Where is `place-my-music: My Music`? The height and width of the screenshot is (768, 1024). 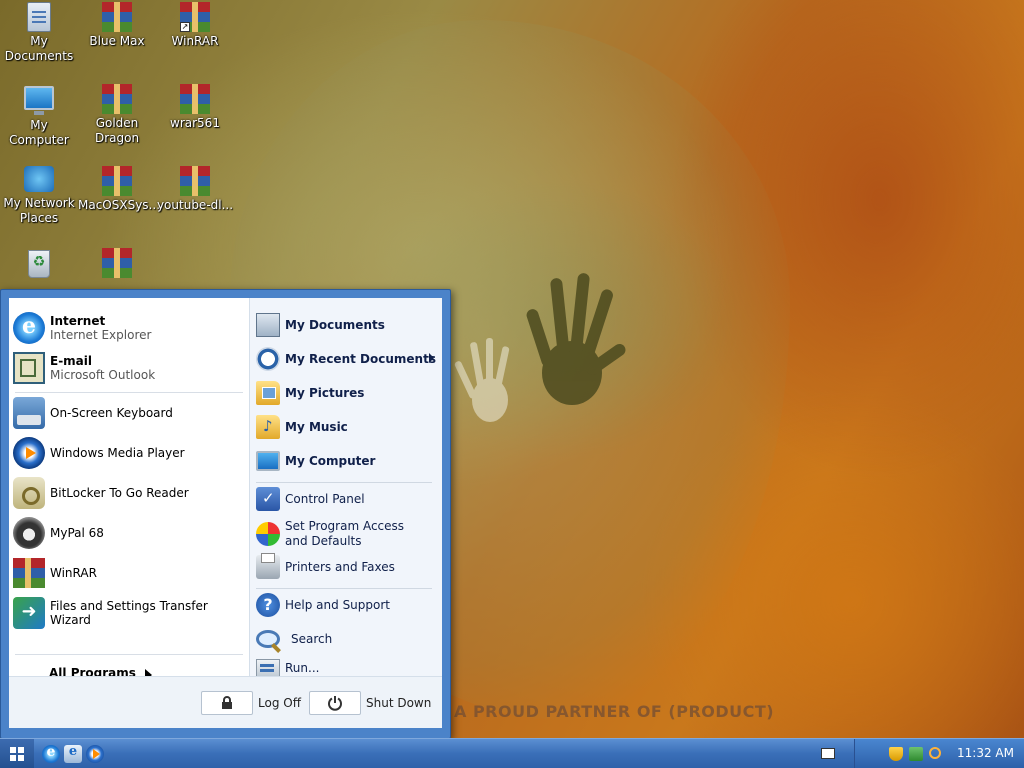
place-my-music: My Music is located at coordinates (347, 427).